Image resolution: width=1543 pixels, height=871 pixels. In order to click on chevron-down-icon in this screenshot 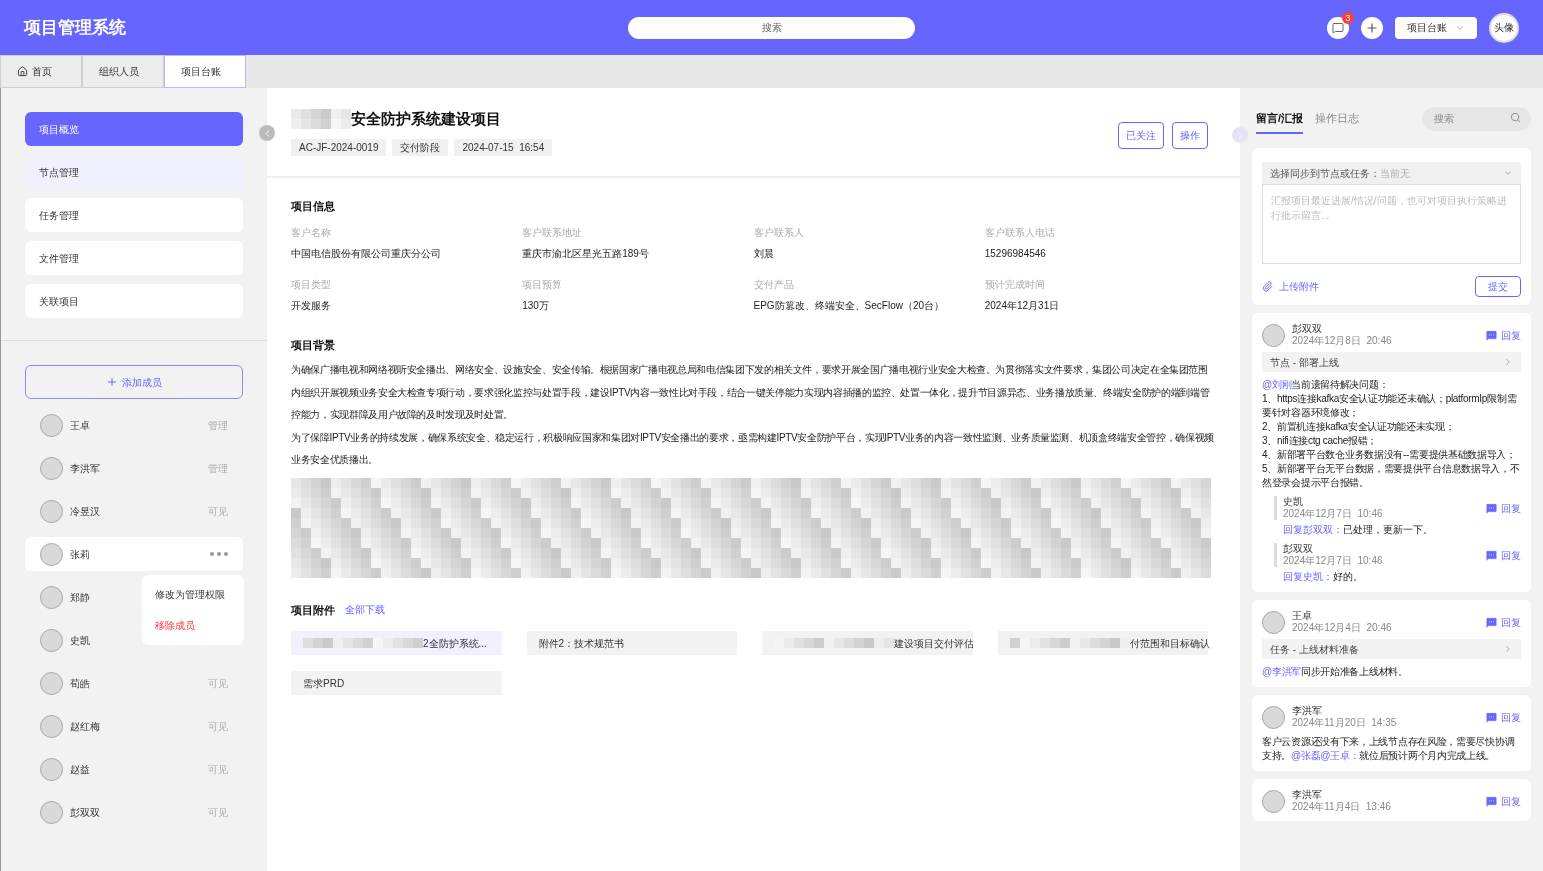, I will do `click(1508, 173)`.